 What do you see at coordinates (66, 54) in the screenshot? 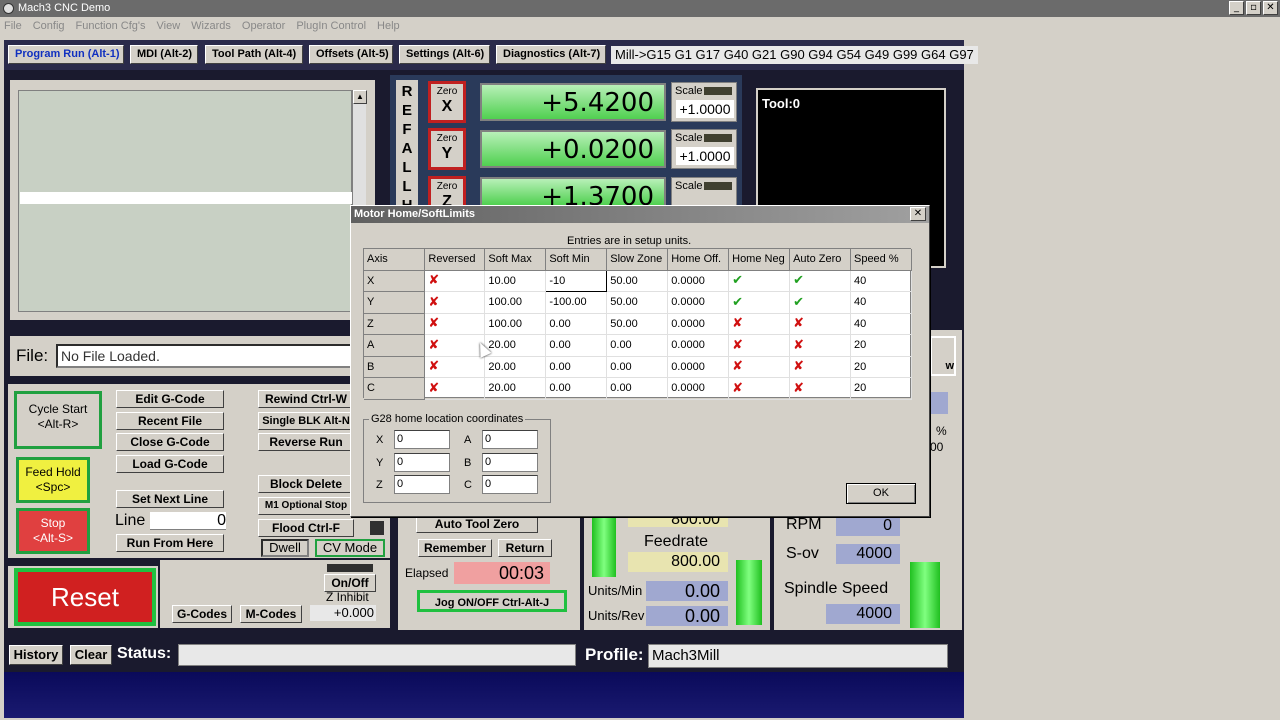
I see `tab-program-run: Program Run (Alt-1)` at bounding box center [66, 54].